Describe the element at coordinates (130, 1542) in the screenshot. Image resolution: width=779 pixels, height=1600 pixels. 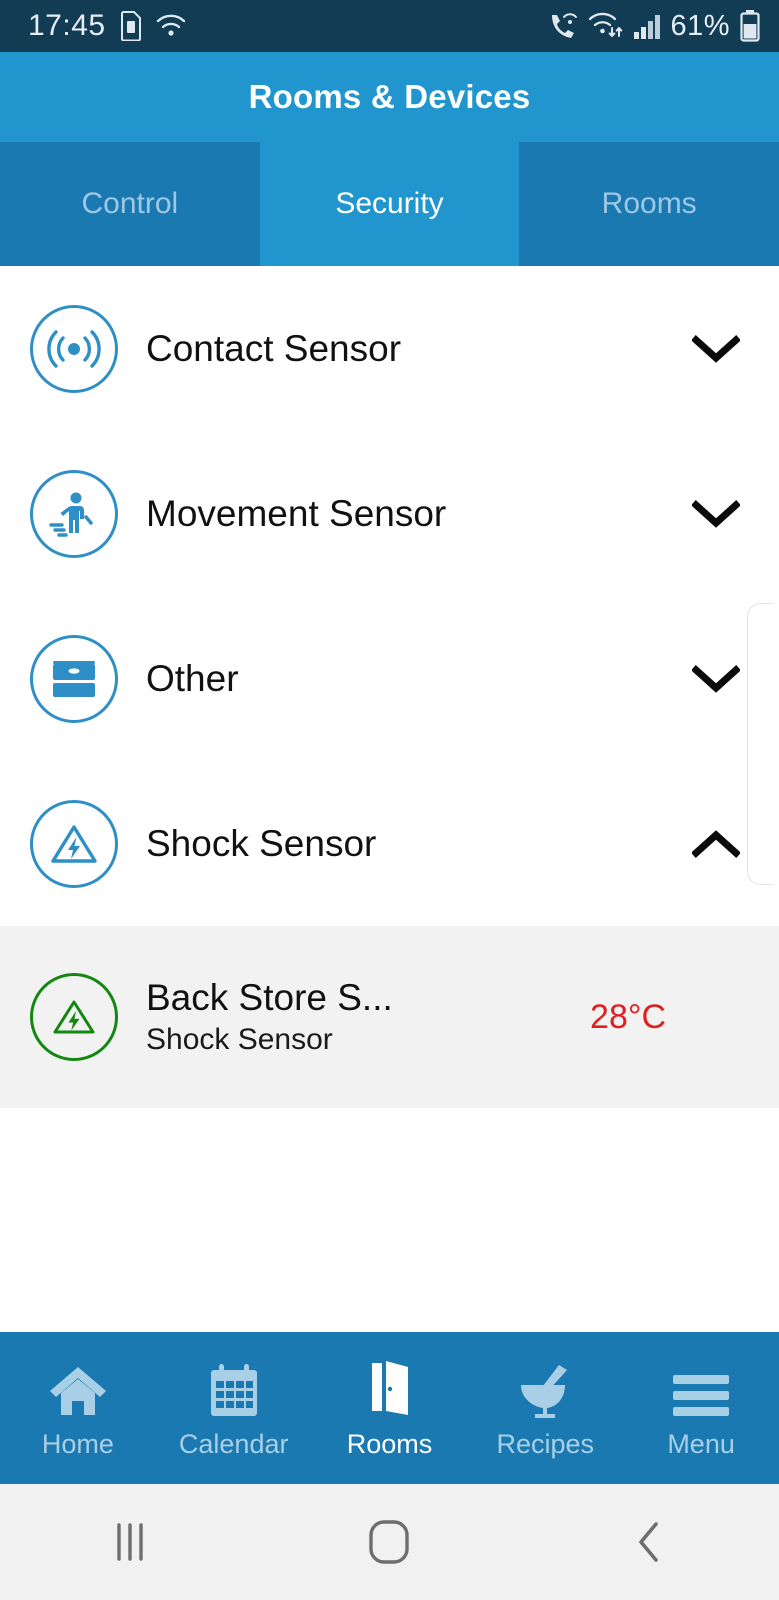
I see `recents-icon` at that location.